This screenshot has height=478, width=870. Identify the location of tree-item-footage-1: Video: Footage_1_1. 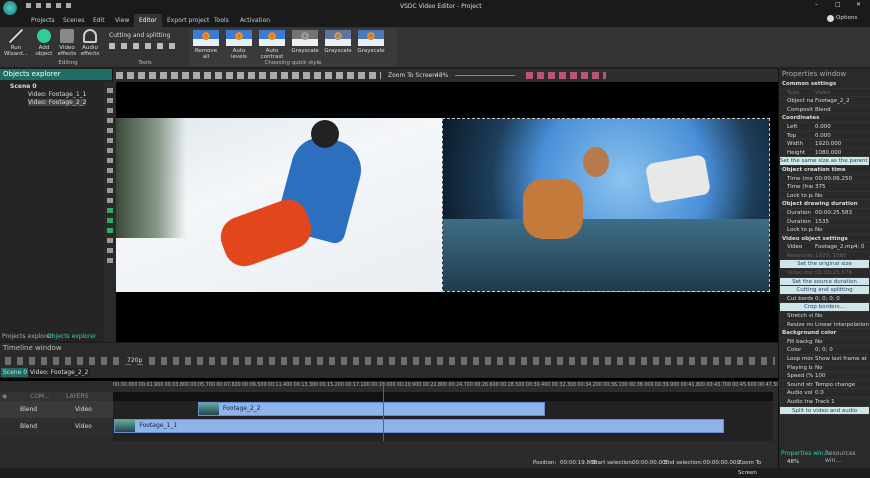
(57, 94).